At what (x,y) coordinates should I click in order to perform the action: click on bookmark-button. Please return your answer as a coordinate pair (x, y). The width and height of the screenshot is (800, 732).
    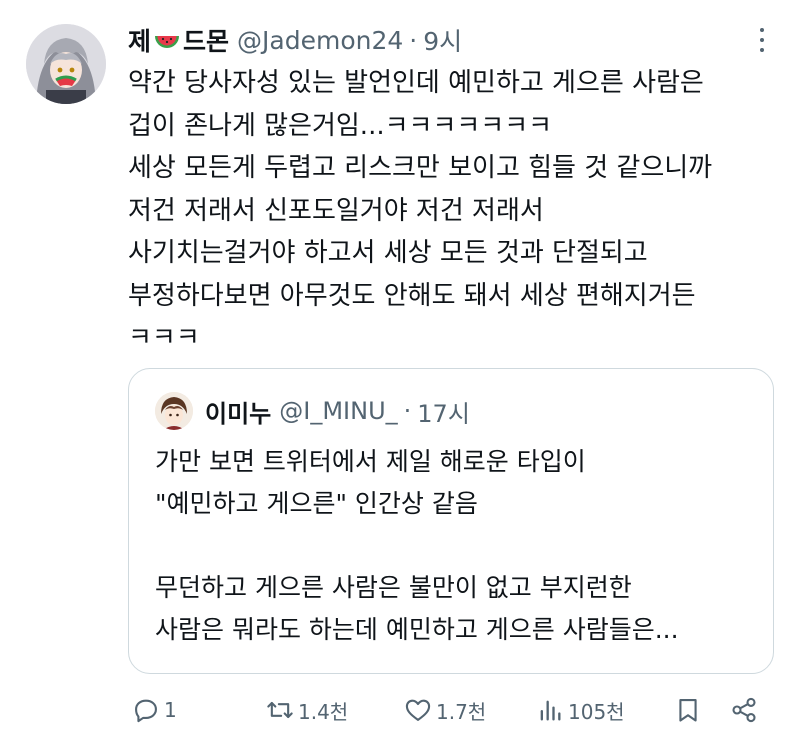
    Looking at the image, I should click on (688, 710).